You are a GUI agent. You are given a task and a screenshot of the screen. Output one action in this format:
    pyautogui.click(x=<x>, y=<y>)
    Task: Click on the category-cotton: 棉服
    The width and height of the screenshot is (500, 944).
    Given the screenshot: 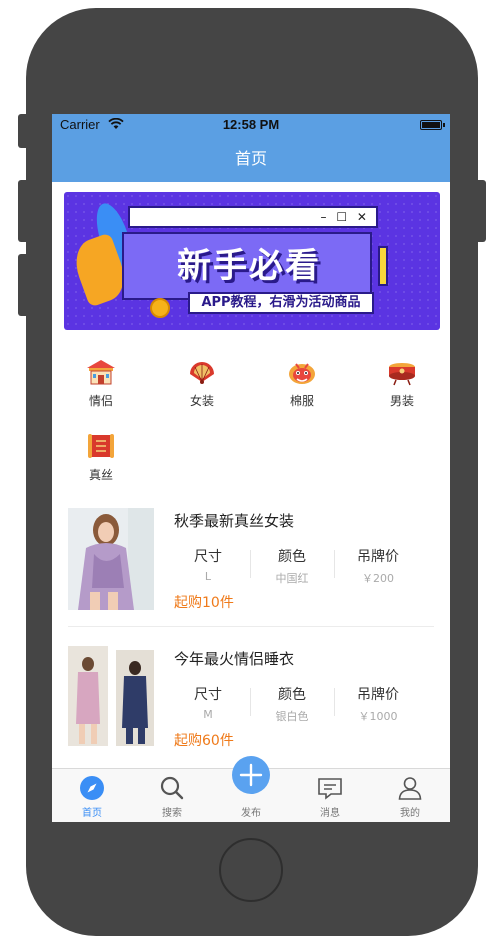 What is the action you would take?
    pyautogui.click(x=302, y=383)
    